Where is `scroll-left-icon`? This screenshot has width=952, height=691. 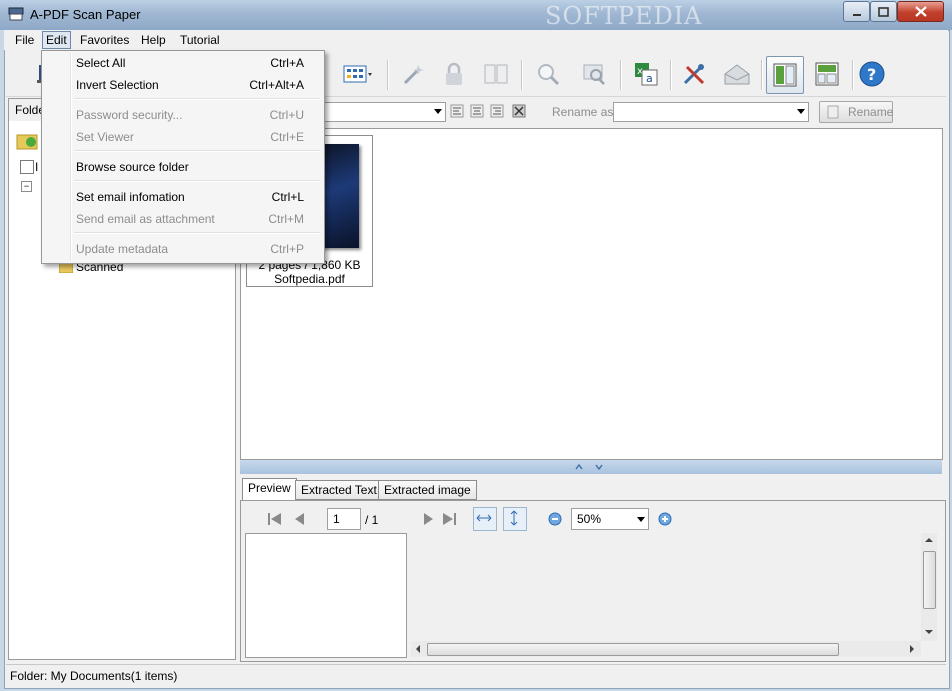 scroll-left-icon is located at coordinates (418, 649).